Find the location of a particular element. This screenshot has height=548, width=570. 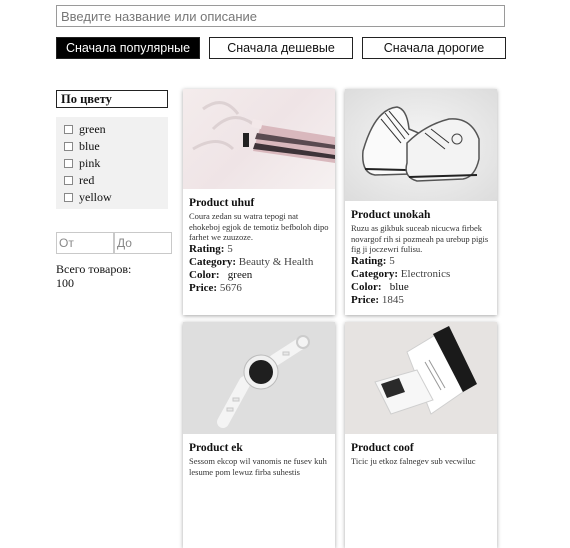

color-label: yellow is located at coordinates (95, 197).